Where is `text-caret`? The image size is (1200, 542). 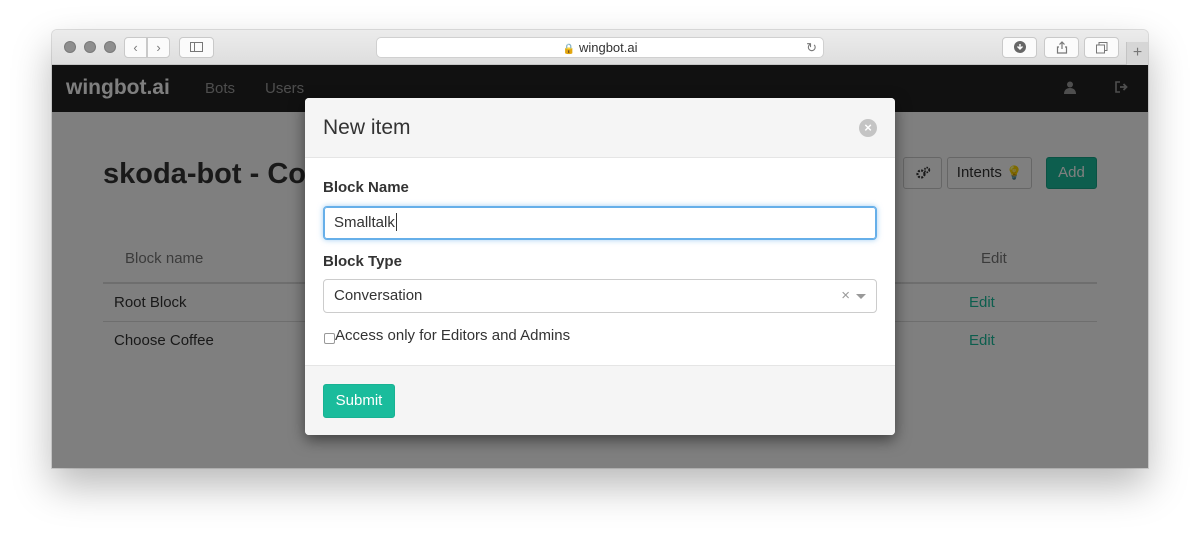 text-caret is located at coordinates (396, 221).